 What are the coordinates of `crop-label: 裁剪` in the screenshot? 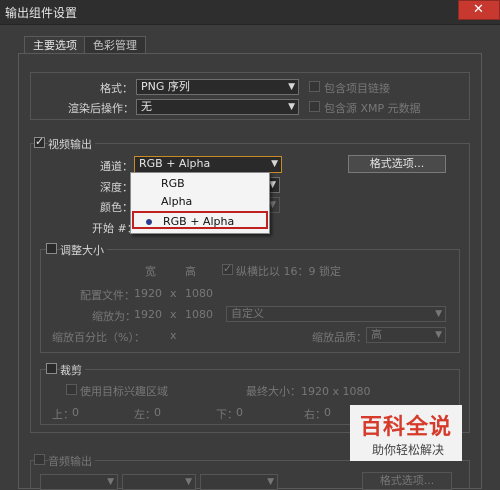 It's located at (72, 370).